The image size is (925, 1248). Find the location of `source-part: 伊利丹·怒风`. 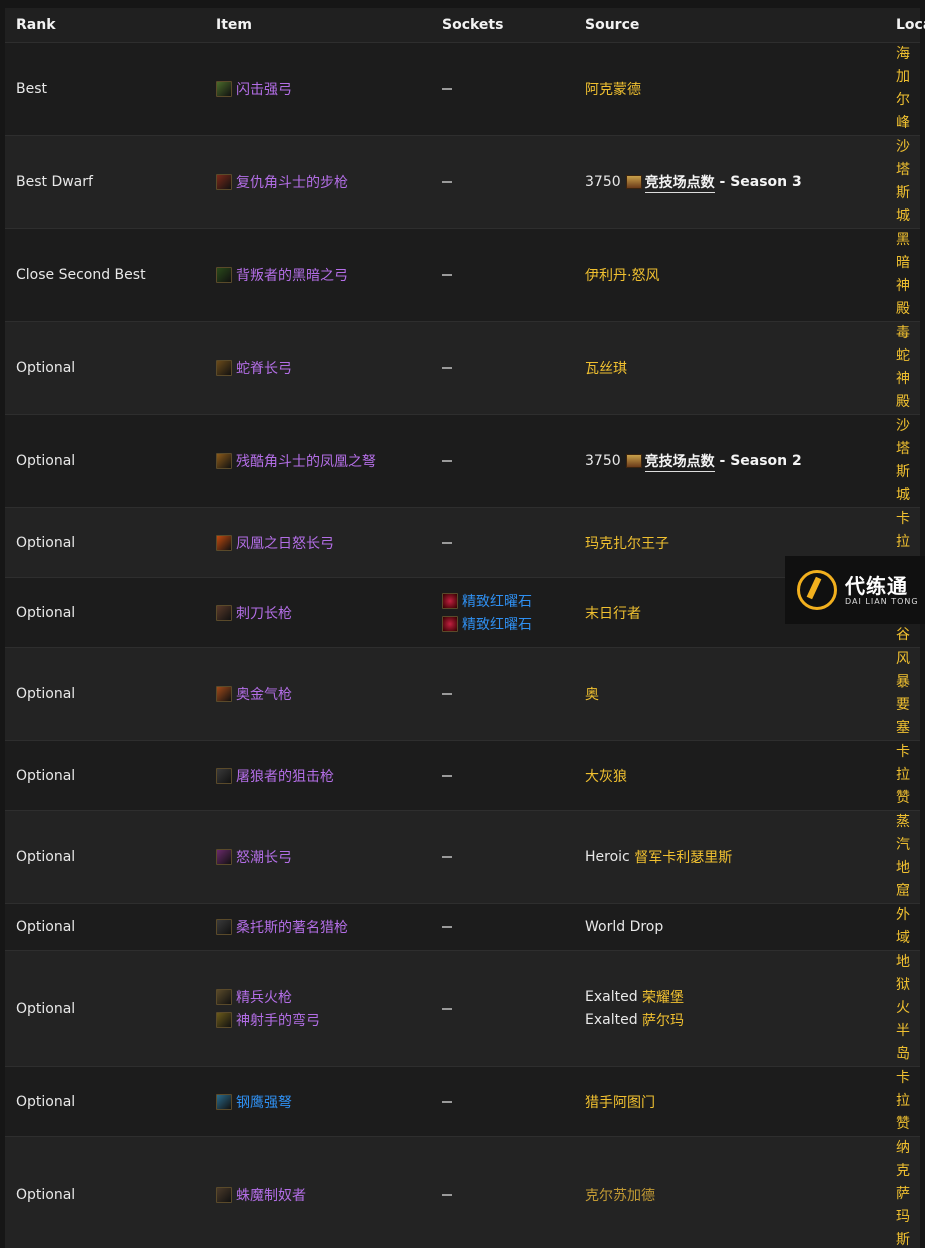

source-part: 伊利丹·怒风 is located at coordinates (622, 275).